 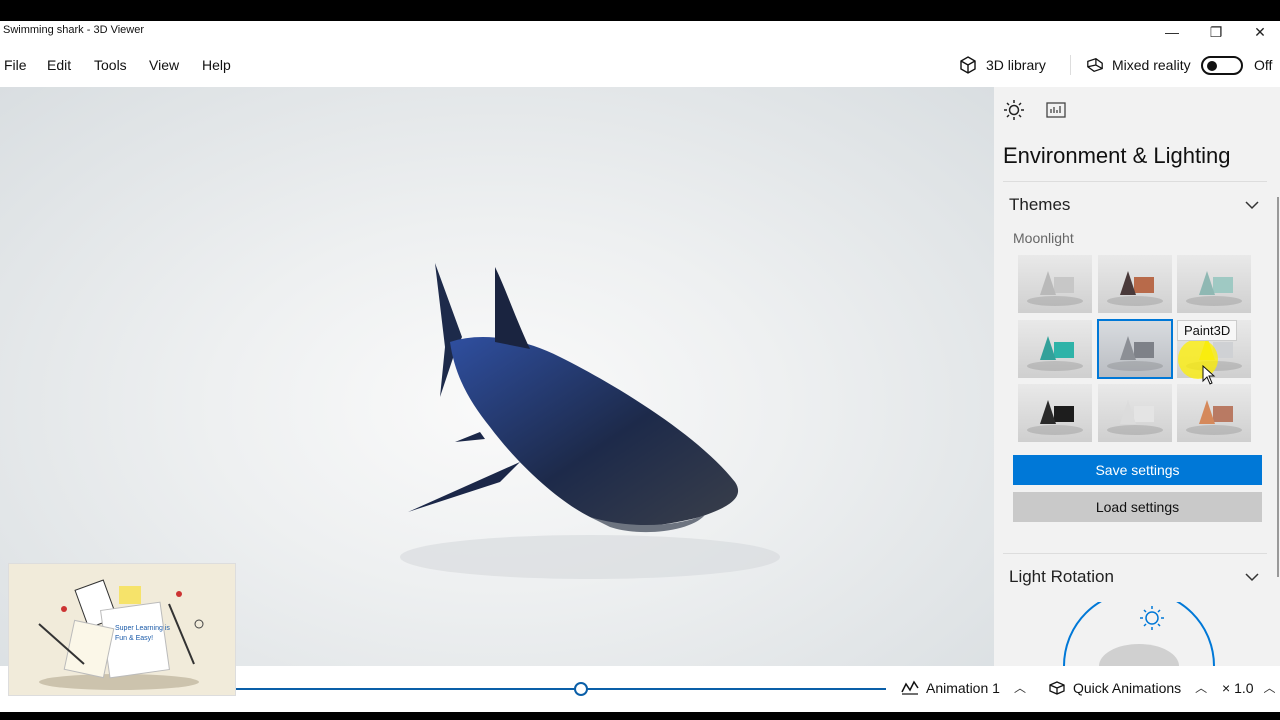 What do you see at coordinates (74, 30) in the screenshot?
I see `window-title: Swimming shark - 3D Viewer` at bounding box center [74, 30].